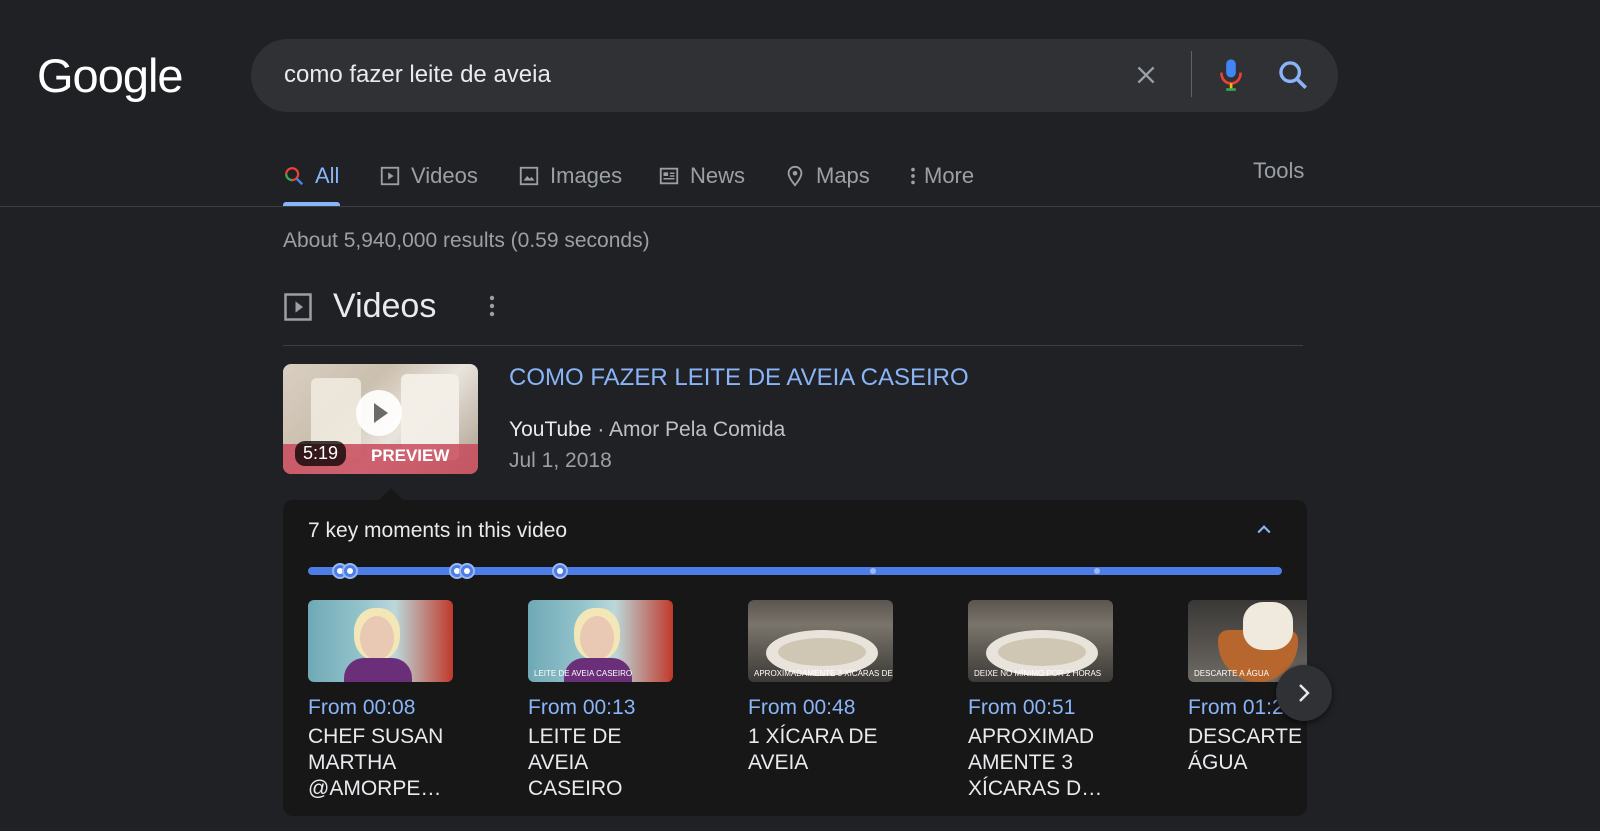 Image resolution: width=1600 pixels, height=831 pixels. I want to click on tab-images: Images, so click(570, 176).